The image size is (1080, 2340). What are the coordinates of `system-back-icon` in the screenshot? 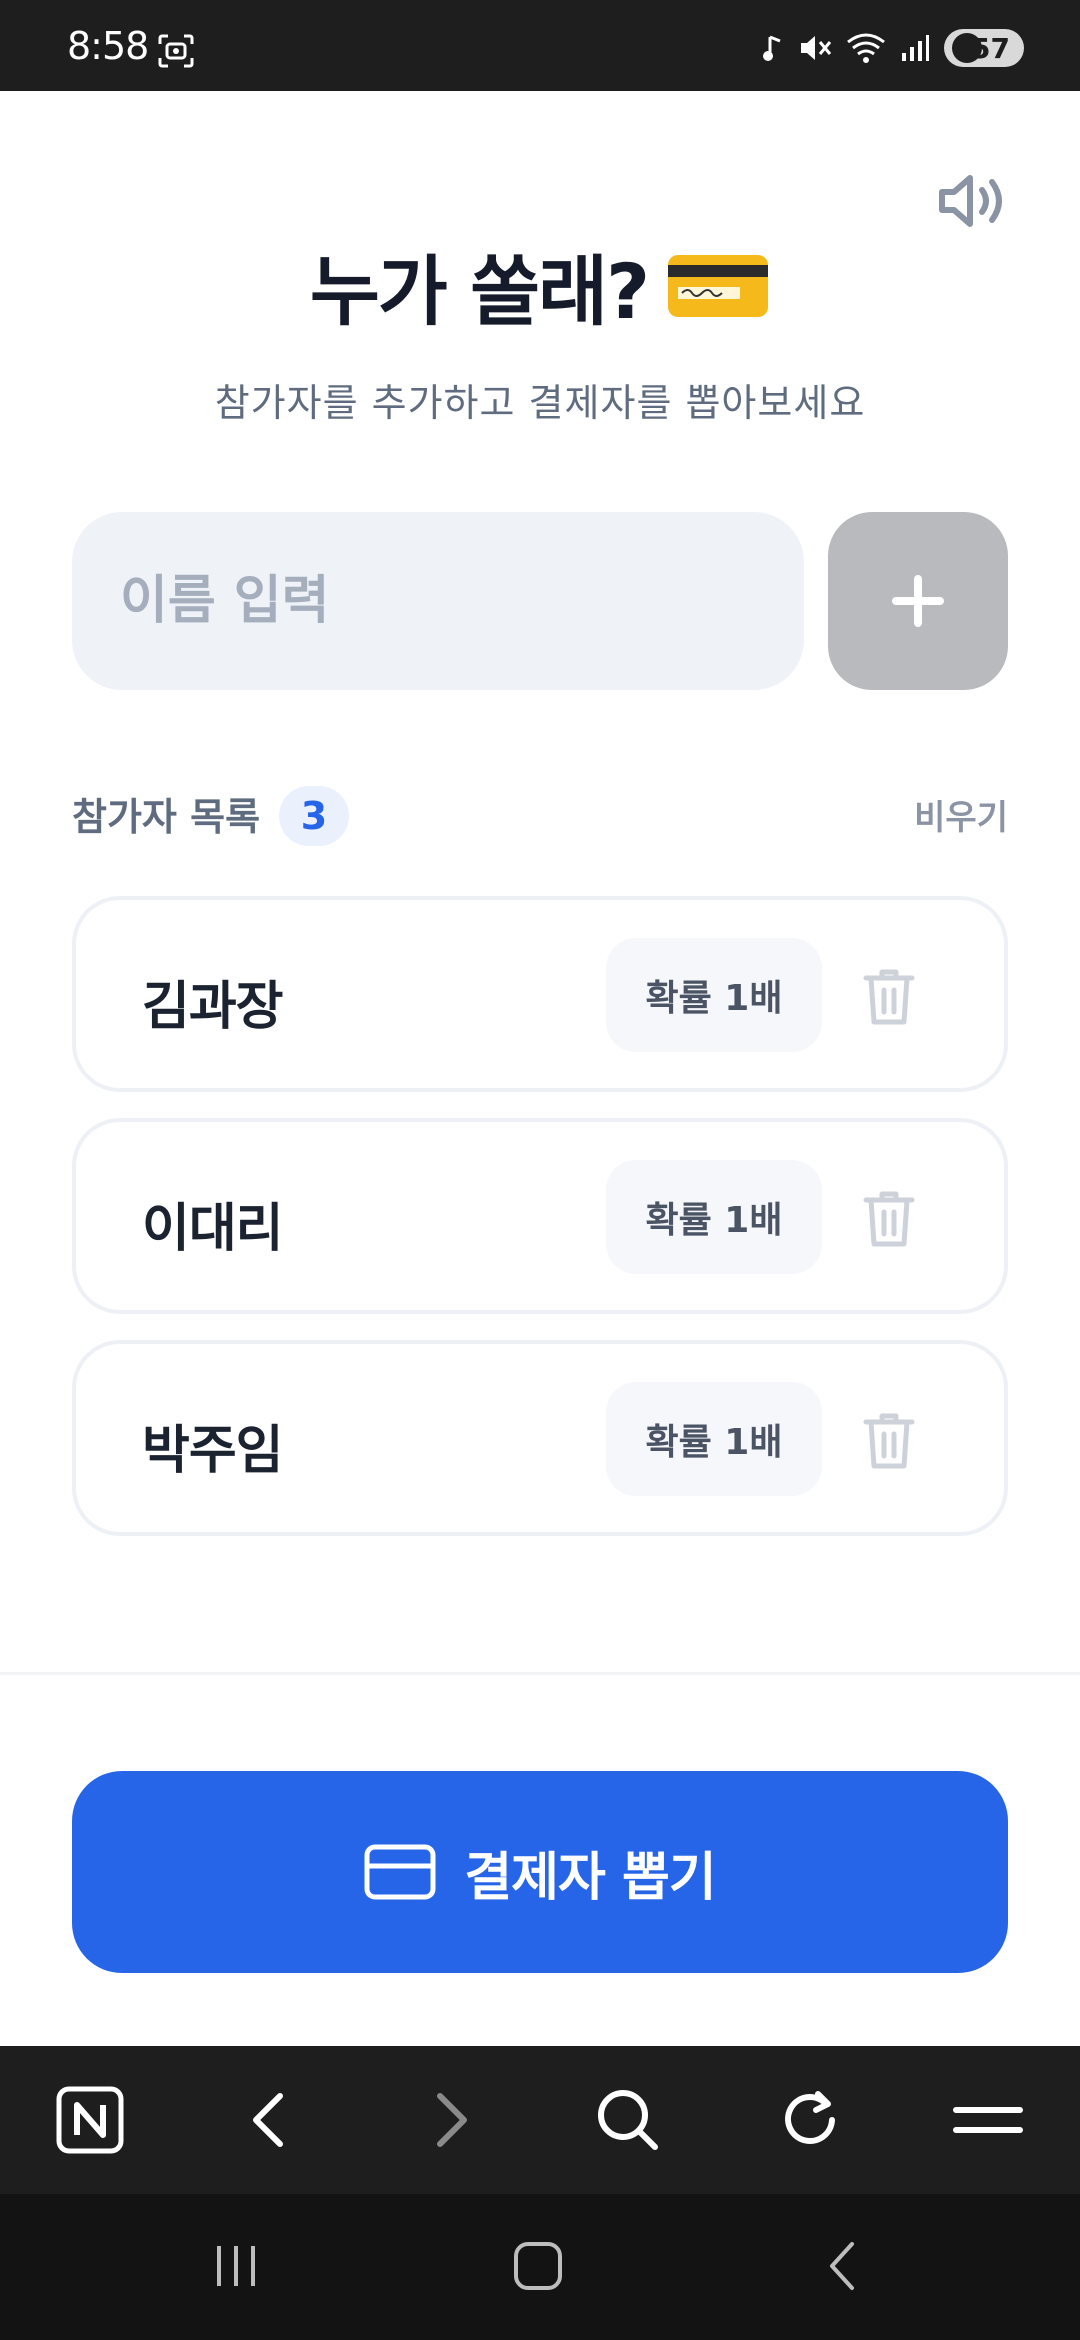 It's located at (842, 2266).